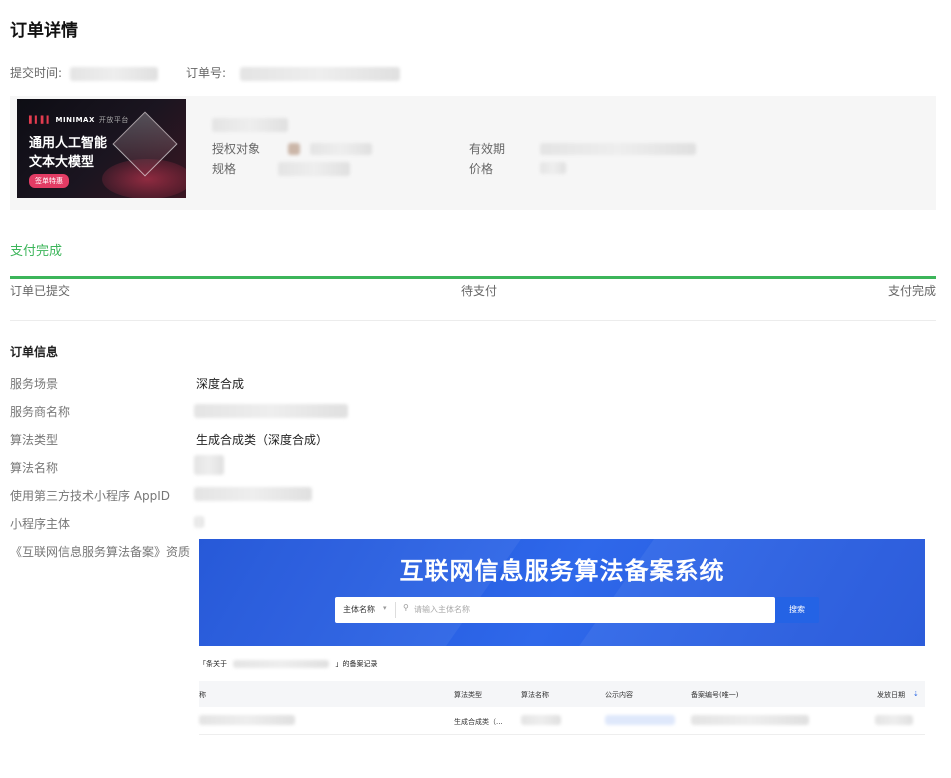  I want to click on filing-search-box: 主体名称 ▾ ⚲ 请输入主体名称, so click(555, 610).